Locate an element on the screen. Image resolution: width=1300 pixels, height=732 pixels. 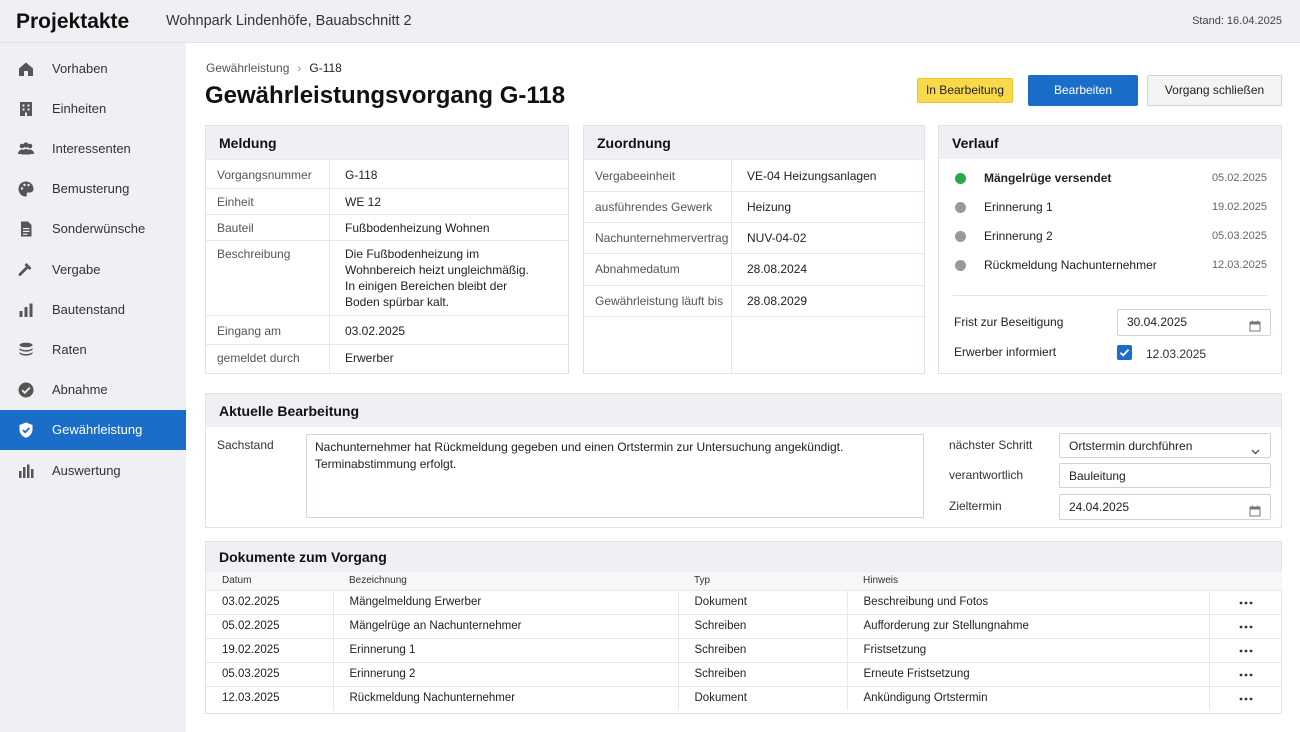
stand-date: Stand: 16.04.2025 is located at coordinates (1237, 21).